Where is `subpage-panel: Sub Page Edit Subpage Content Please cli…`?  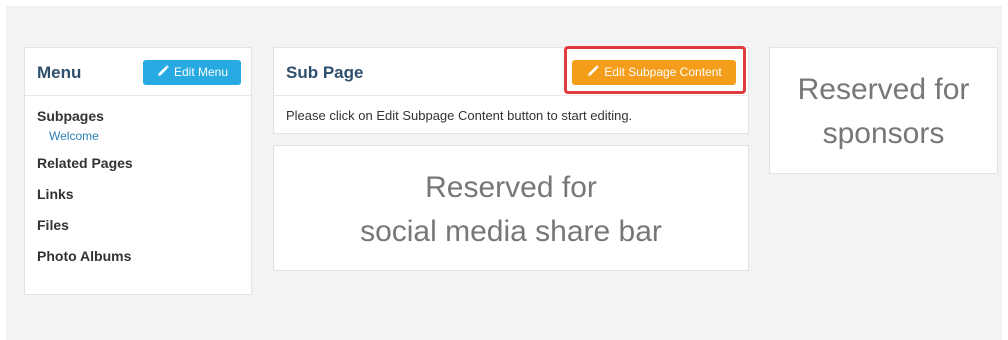
subpage-panel: Sub Page Edit Subpage Content Please cli… is located at coordinates (511, 90).